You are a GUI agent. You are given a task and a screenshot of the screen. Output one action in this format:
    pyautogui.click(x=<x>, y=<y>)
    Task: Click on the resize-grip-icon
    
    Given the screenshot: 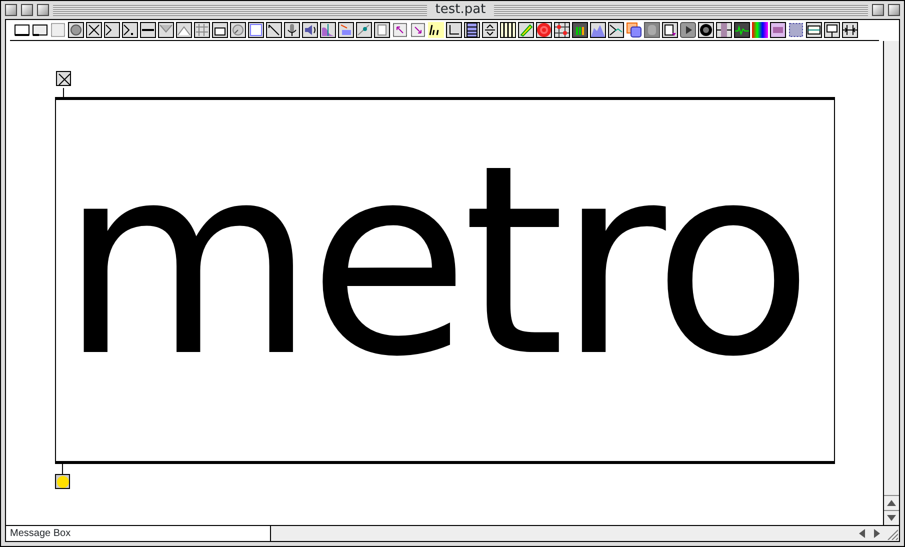 What is the action you would take?
    pyautogui.click(x=892, y=534)
    